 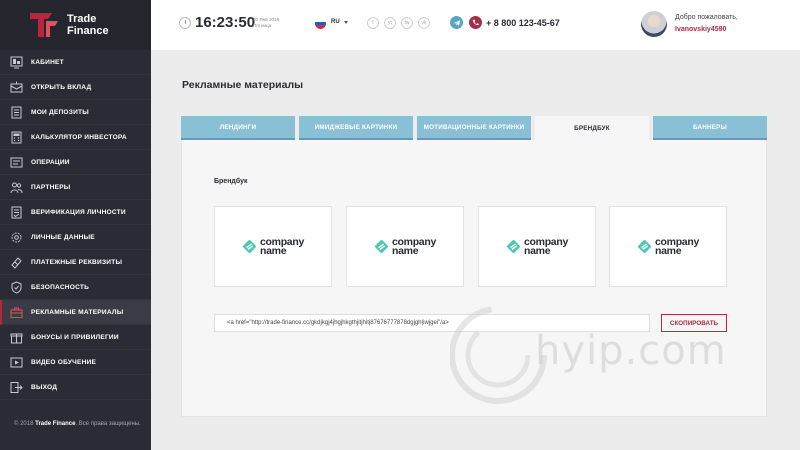 I want to click on twitter-icon: tw, so click(x=407, y=23).